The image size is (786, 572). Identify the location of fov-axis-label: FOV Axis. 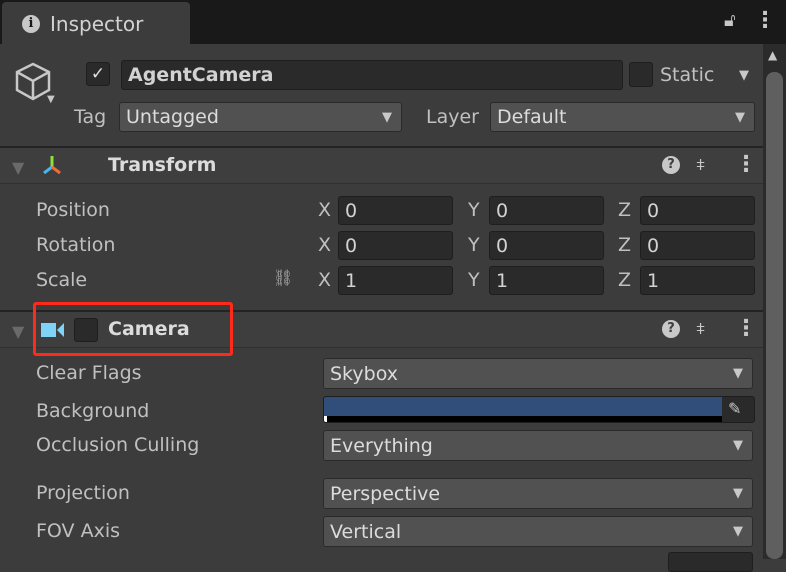
(78, 531).